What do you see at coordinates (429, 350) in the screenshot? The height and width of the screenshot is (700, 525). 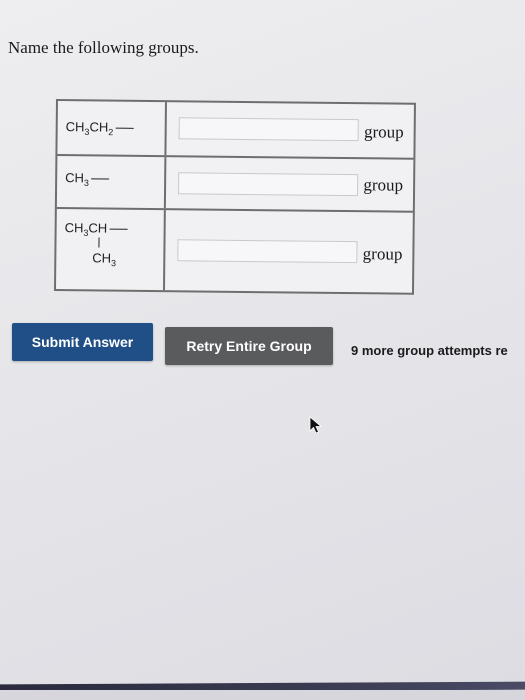 I see `attempts-remaining-text: 9 more group attempts re` at bounding box center [429, 350].